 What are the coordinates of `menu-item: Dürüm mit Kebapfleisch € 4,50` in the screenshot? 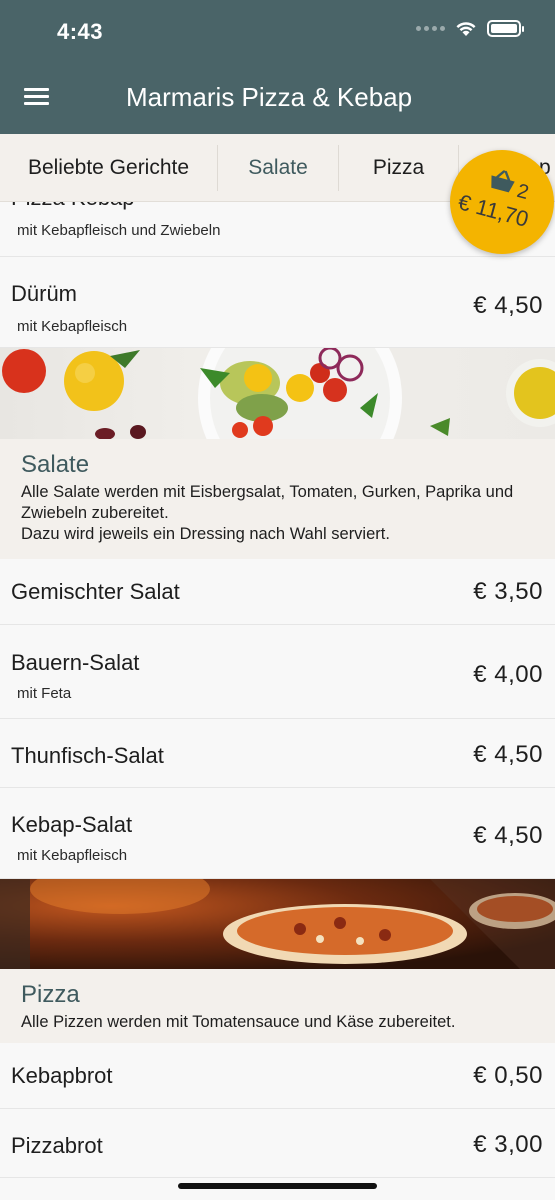 It's located at (277, 302).